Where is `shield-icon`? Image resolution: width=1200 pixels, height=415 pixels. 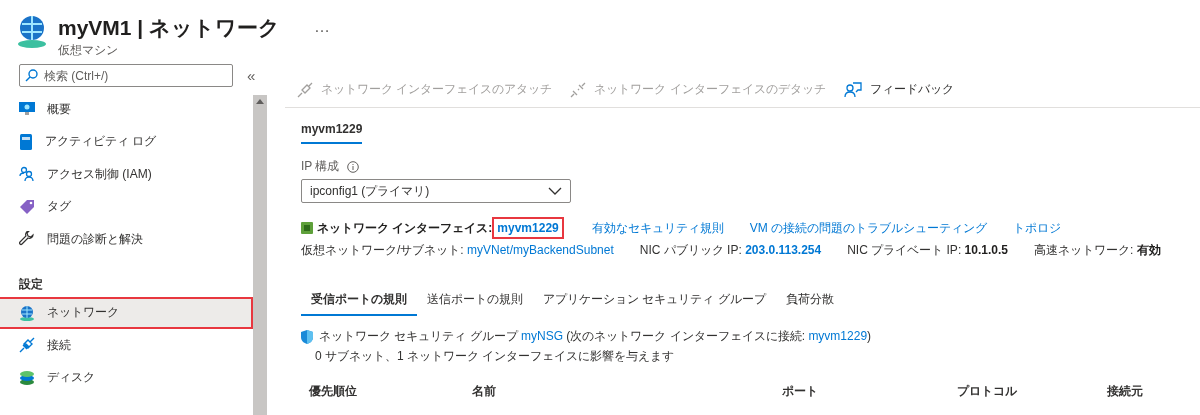 shield-icon is located at coordinates (307, 336).